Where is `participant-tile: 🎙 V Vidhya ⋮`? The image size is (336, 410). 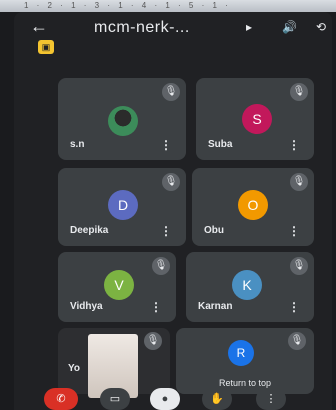
participant-tile: 🎙 V Vidhya ⋮ is located at coordinates (117, 287).